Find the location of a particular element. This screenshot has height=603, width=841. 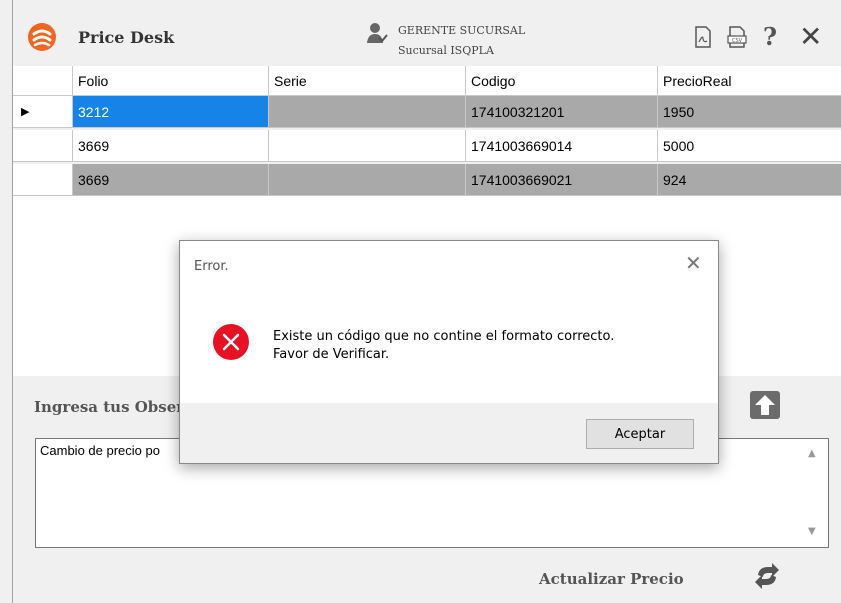

user-check-icon is located at coordinates (377, 33).